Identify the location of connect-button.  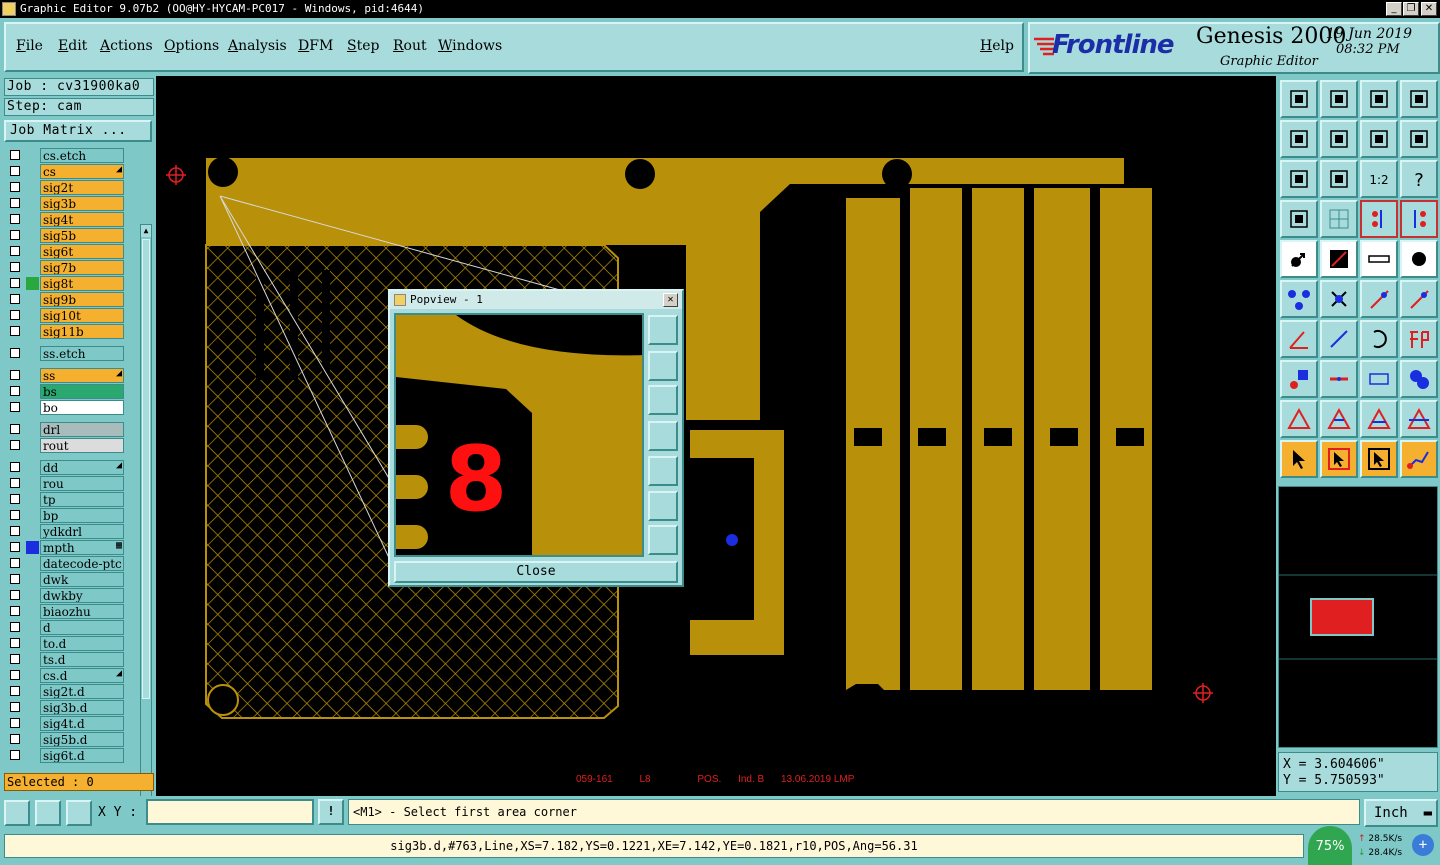
(1299, 299).